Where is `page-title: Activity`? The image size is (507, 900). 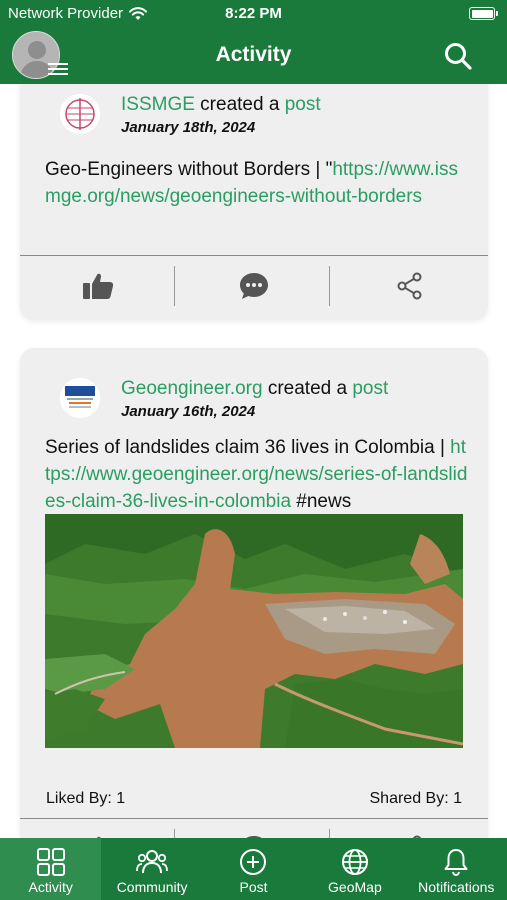 page-title: Activity is located at coordinates (253, 54).